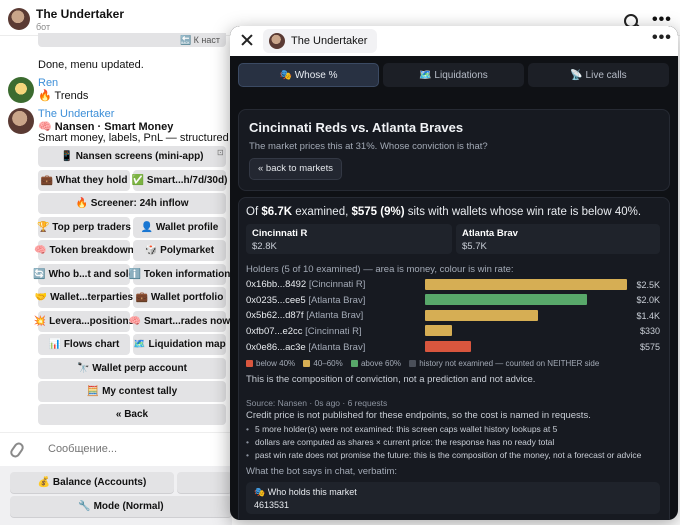 This screenshot has height=525, width=680. What do you see at coordinates (138, 449) in the screenshot?
I see `message-input` at bounding box center [138, 449].